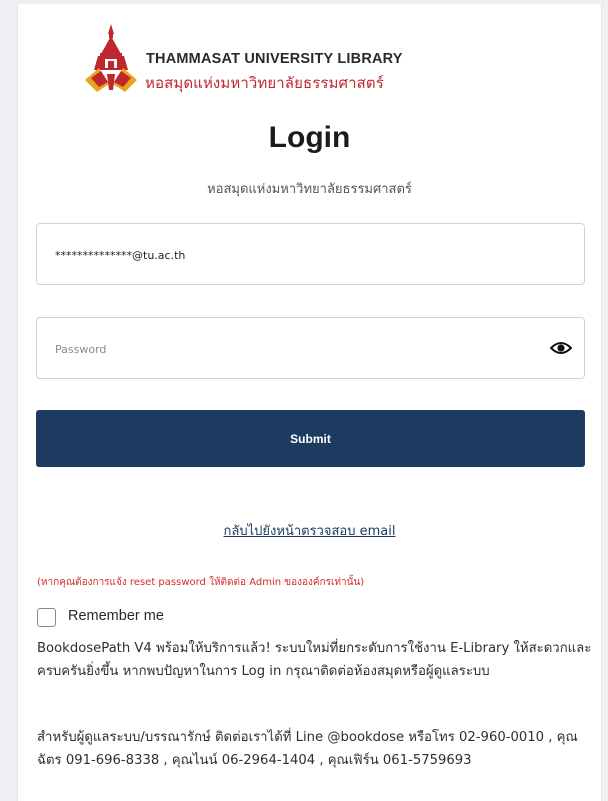  I want to click on submit-button: Submit, so click(310, 438).